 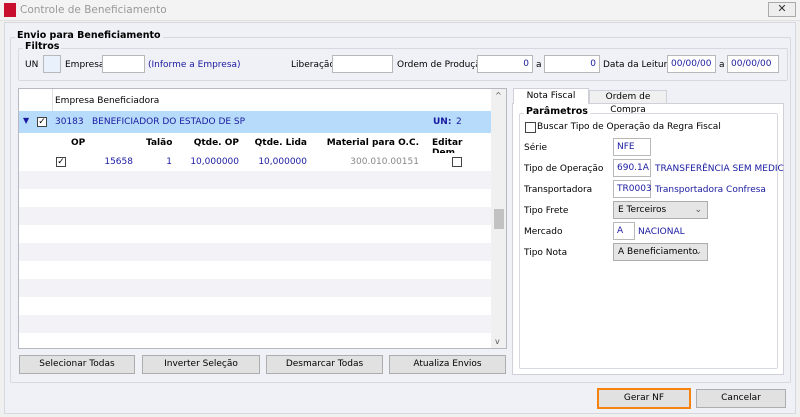 I want to click on data-leitura-label: Data da Leitura, so click(x=638, y=65).